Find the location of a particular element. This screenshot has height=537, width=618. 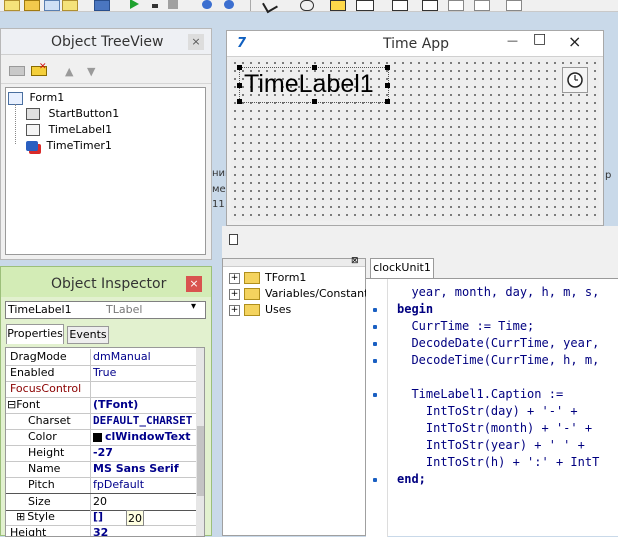

time-label: TimeLabel1 is located at coordinates (313, 84).